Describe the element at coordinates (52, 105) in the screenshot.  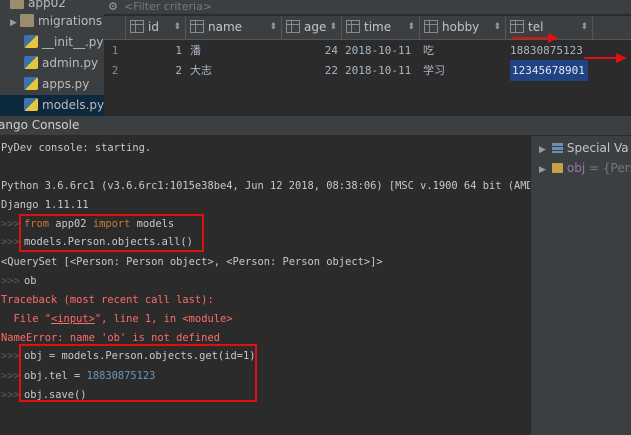
I see `tree-item-models: models.py` at that location.